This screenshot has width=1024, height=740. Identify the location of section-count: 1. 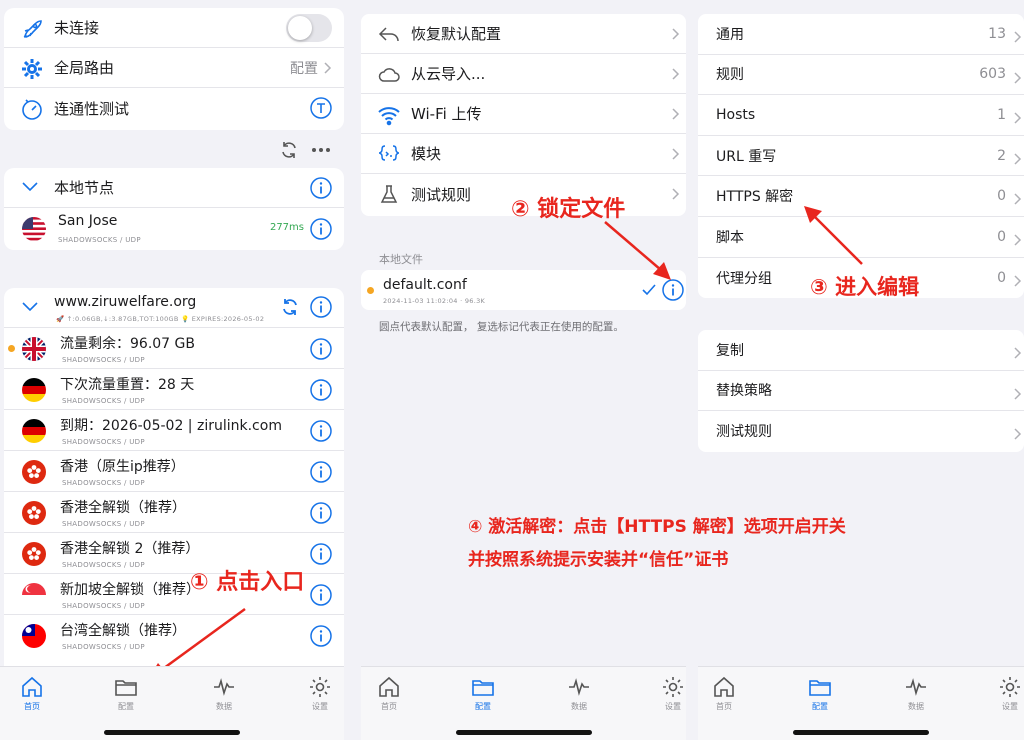
(1001, 114).